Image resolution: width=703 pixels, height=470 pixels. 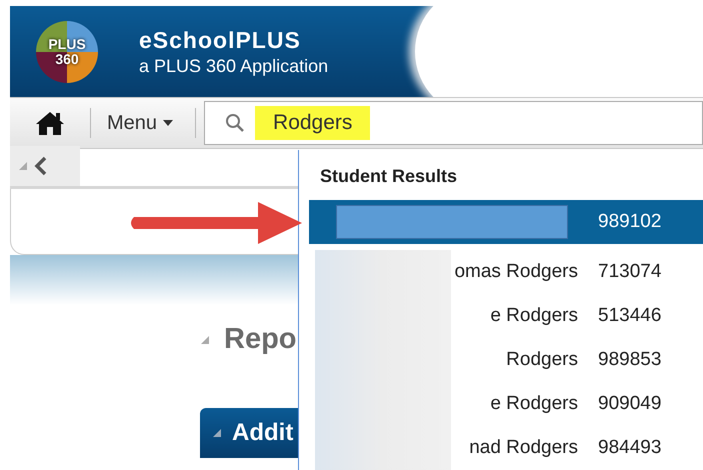 I want to click on student-name: Rodgers, so click(x=542, y=360).